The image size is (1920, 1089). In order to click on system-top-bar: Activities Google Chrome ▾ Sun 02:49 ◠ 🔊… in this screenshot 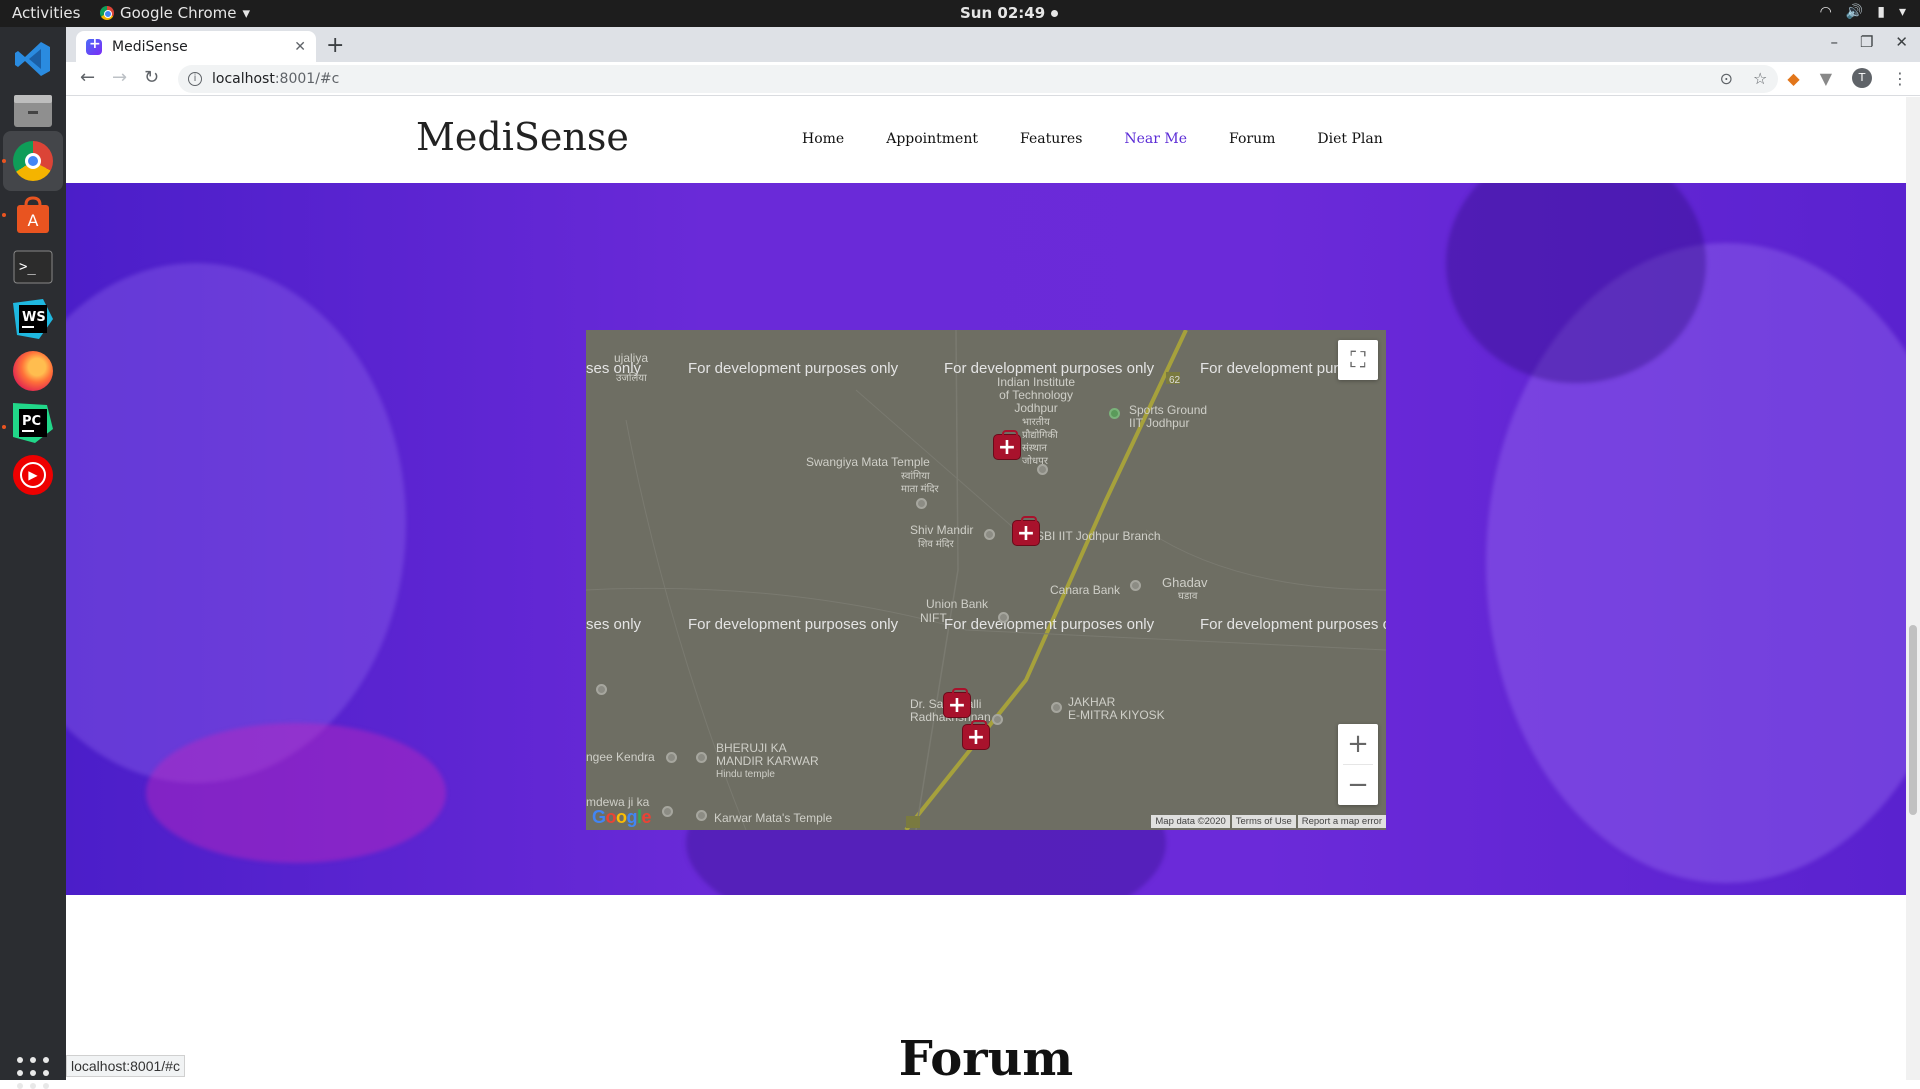, I will do `click(960, 13)`.